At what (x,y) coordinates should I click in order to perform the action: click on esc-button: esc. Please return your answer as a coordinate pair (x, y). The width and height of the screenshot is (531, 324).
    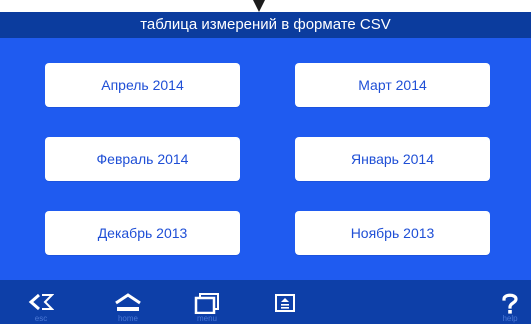
    Looking at the image, I should click on (41, 302).